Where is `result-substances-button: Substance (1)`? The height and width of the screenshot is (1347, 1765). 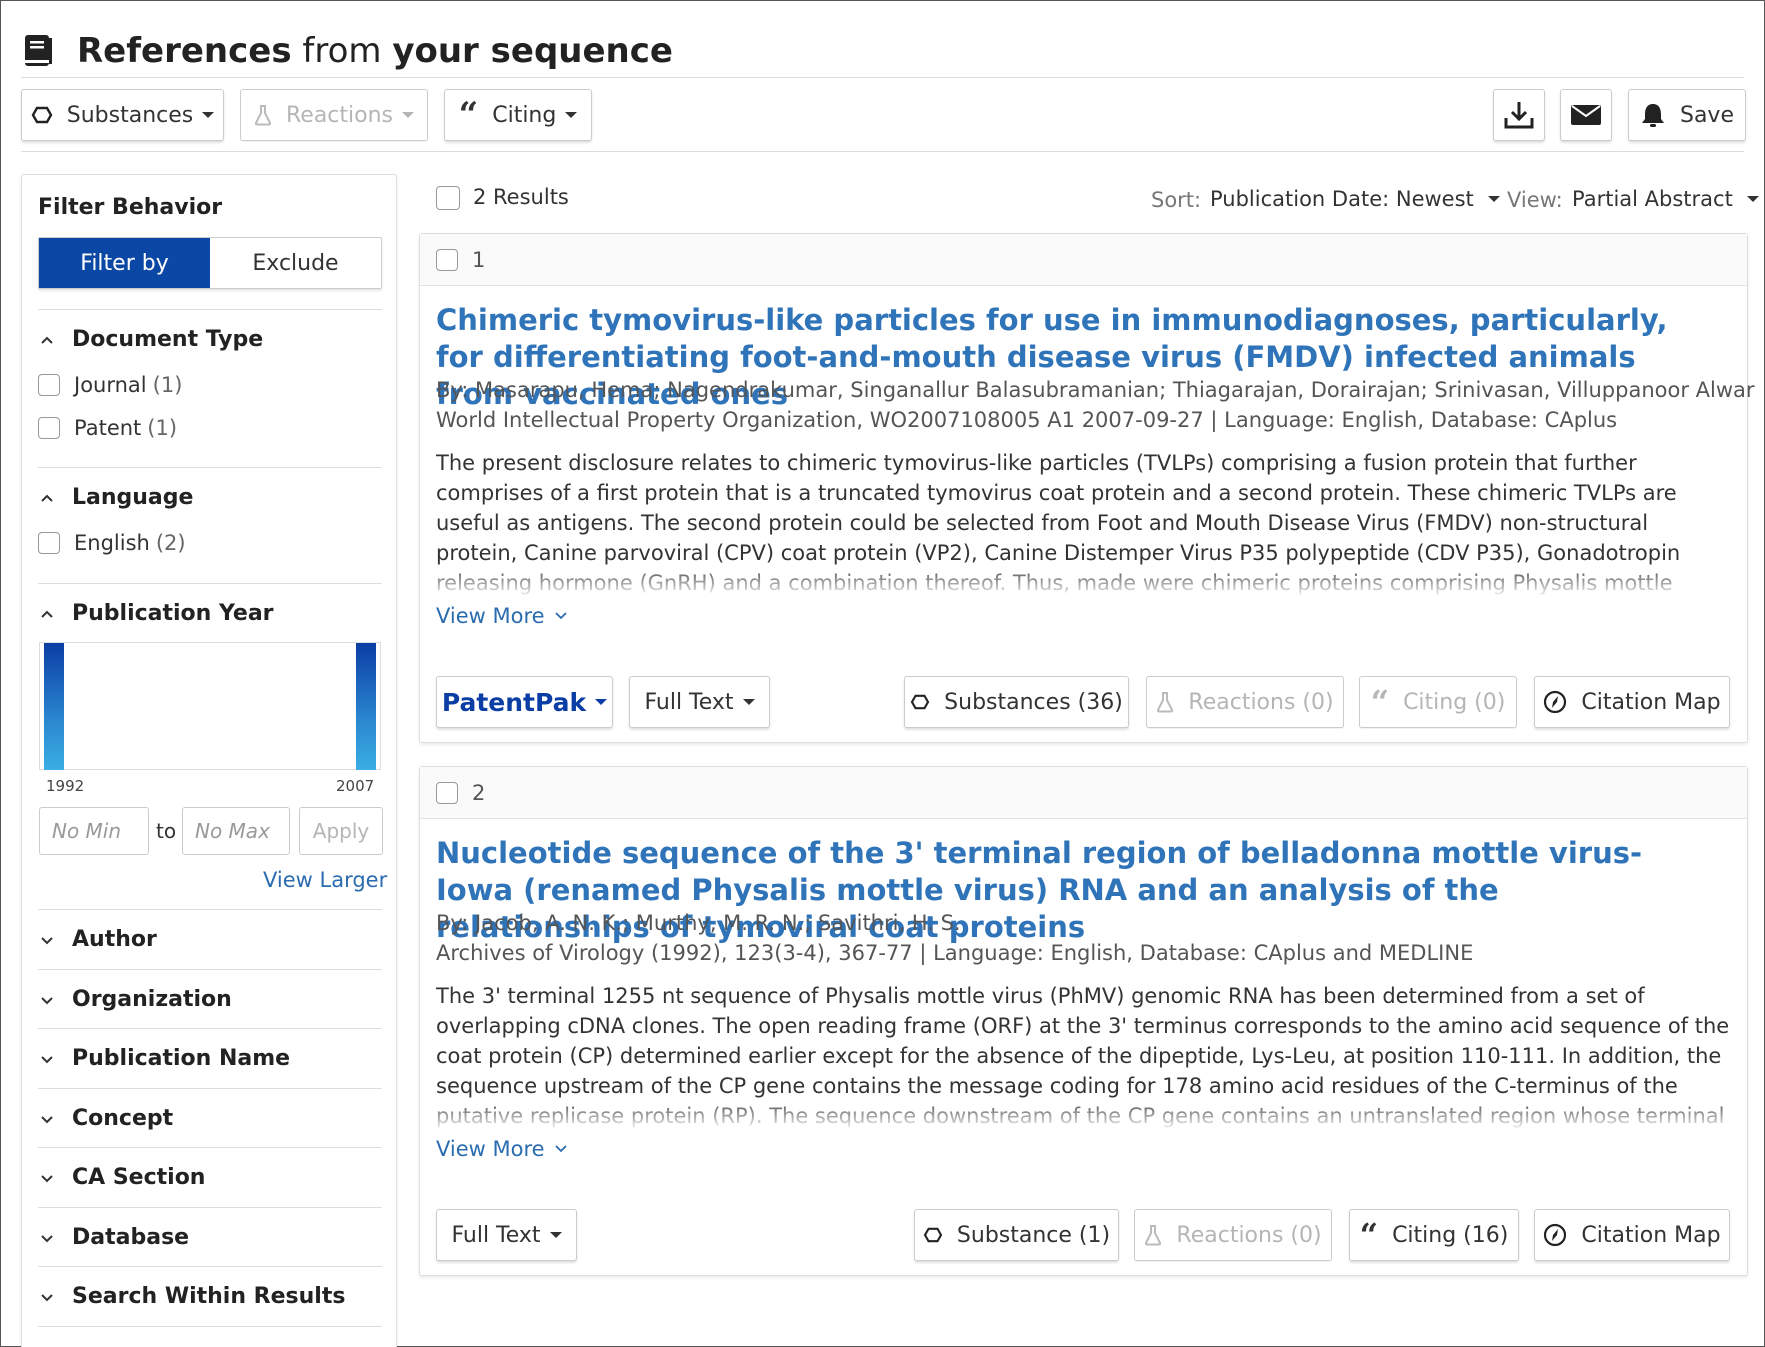 result-substances-button: Substance (1) is located at coordinates (1016, 1235).